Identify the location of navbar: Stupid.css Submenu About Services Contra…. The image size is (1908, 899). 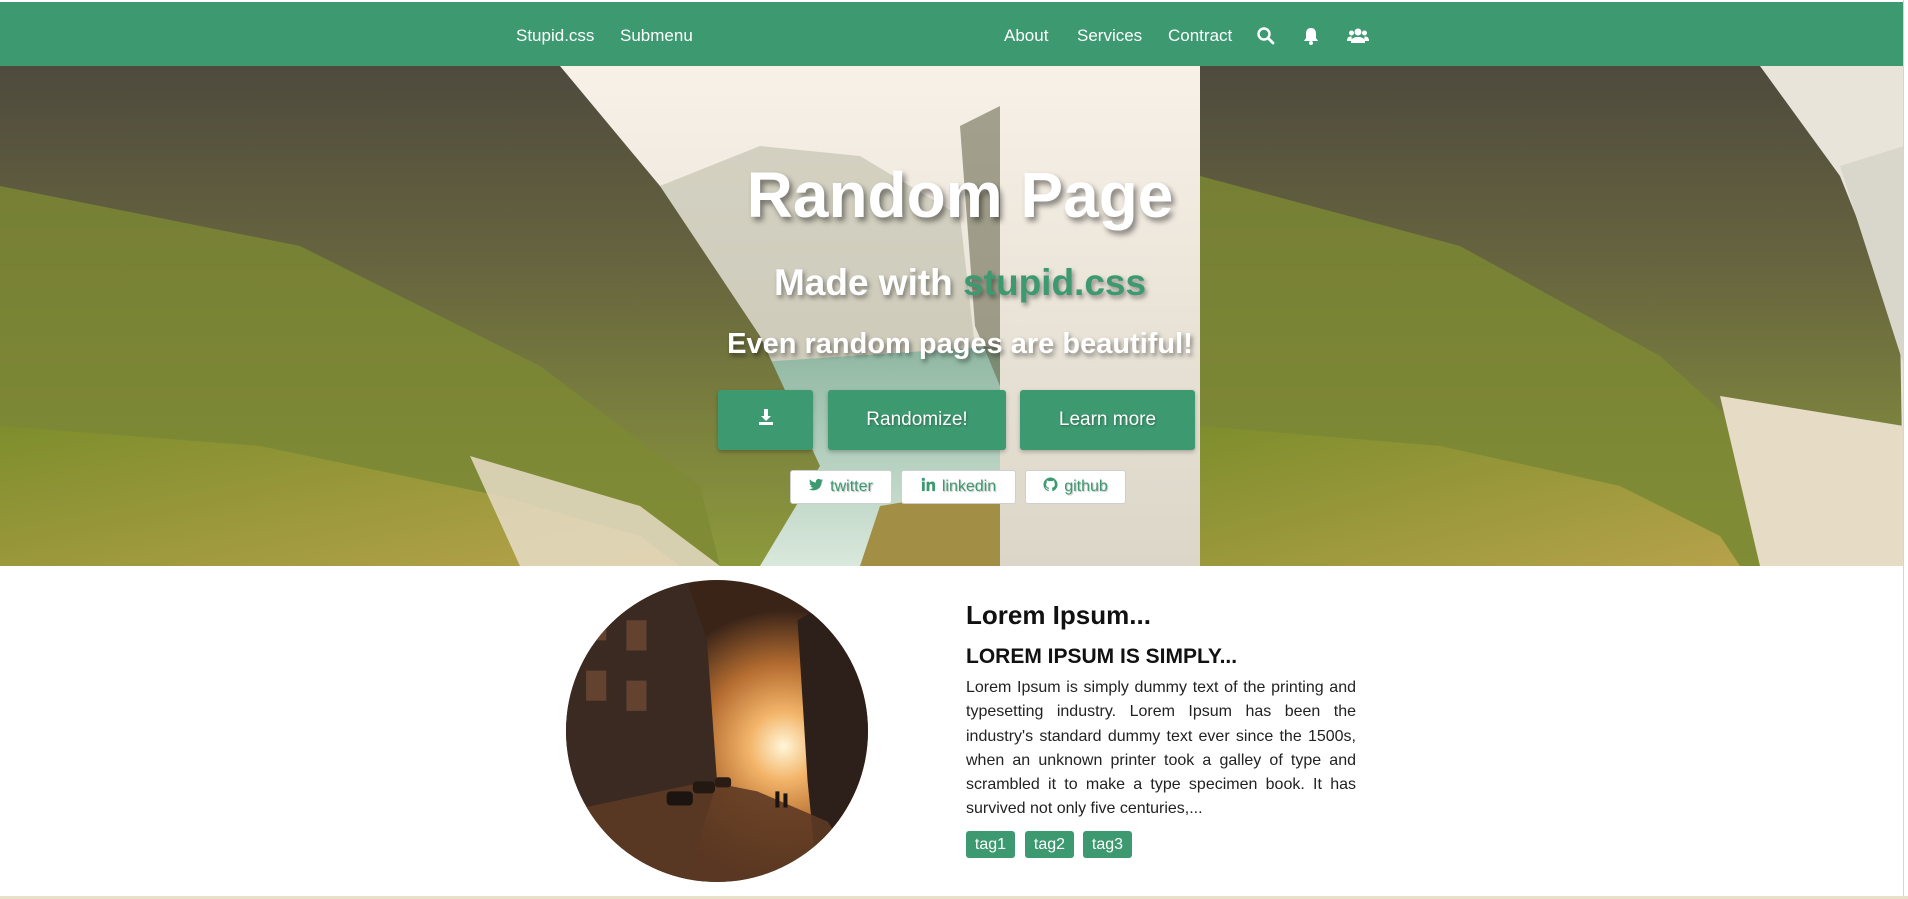
(951, 34).